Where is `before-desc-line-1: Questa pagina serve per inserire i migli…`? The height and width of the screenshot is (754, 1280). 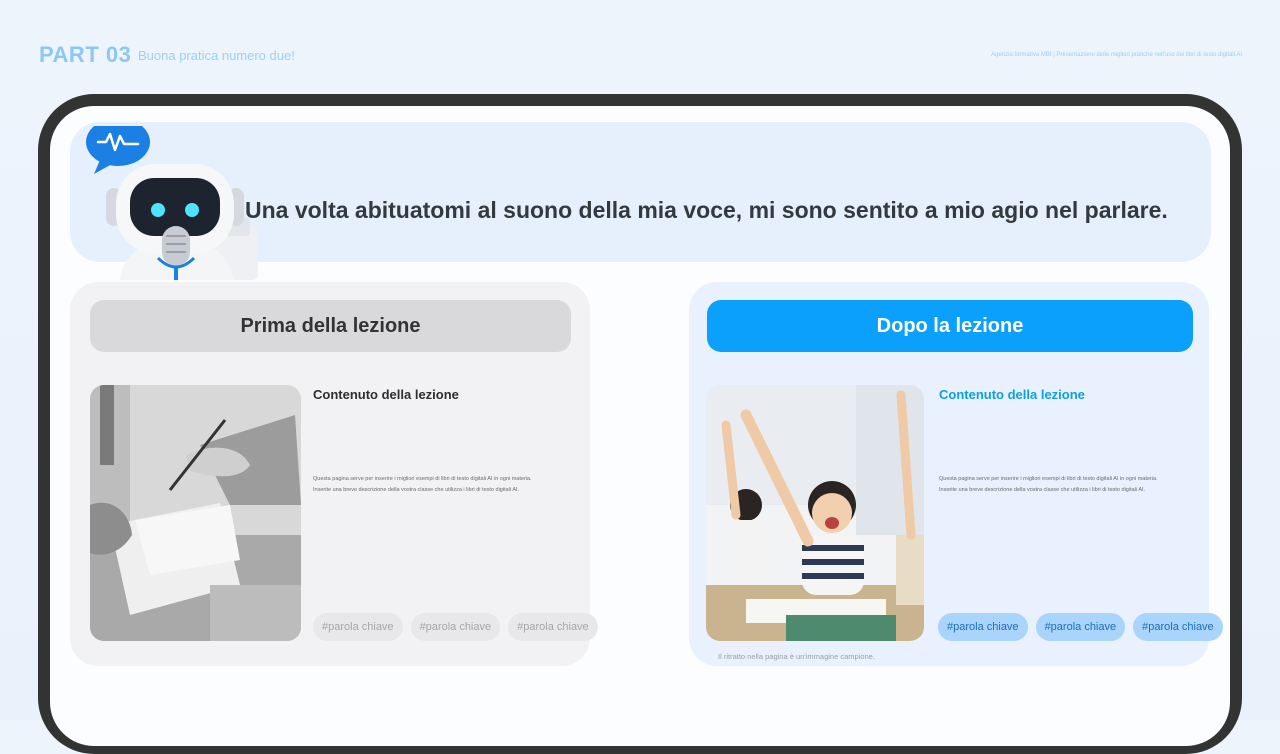 before-desc-line-1: Questa pagina serve per inserire i migli… is located at coordinates (422, 479).